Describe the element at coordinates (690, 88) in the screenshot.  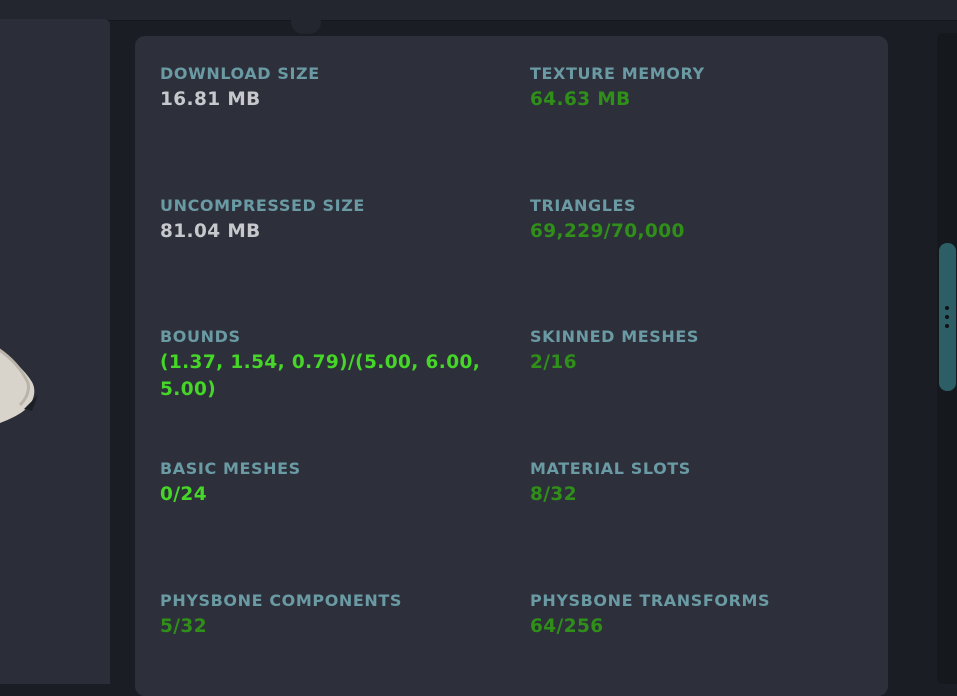
I see `stat-texture-memory: TEXTURE MEMORY 64.63 MB` at that location.